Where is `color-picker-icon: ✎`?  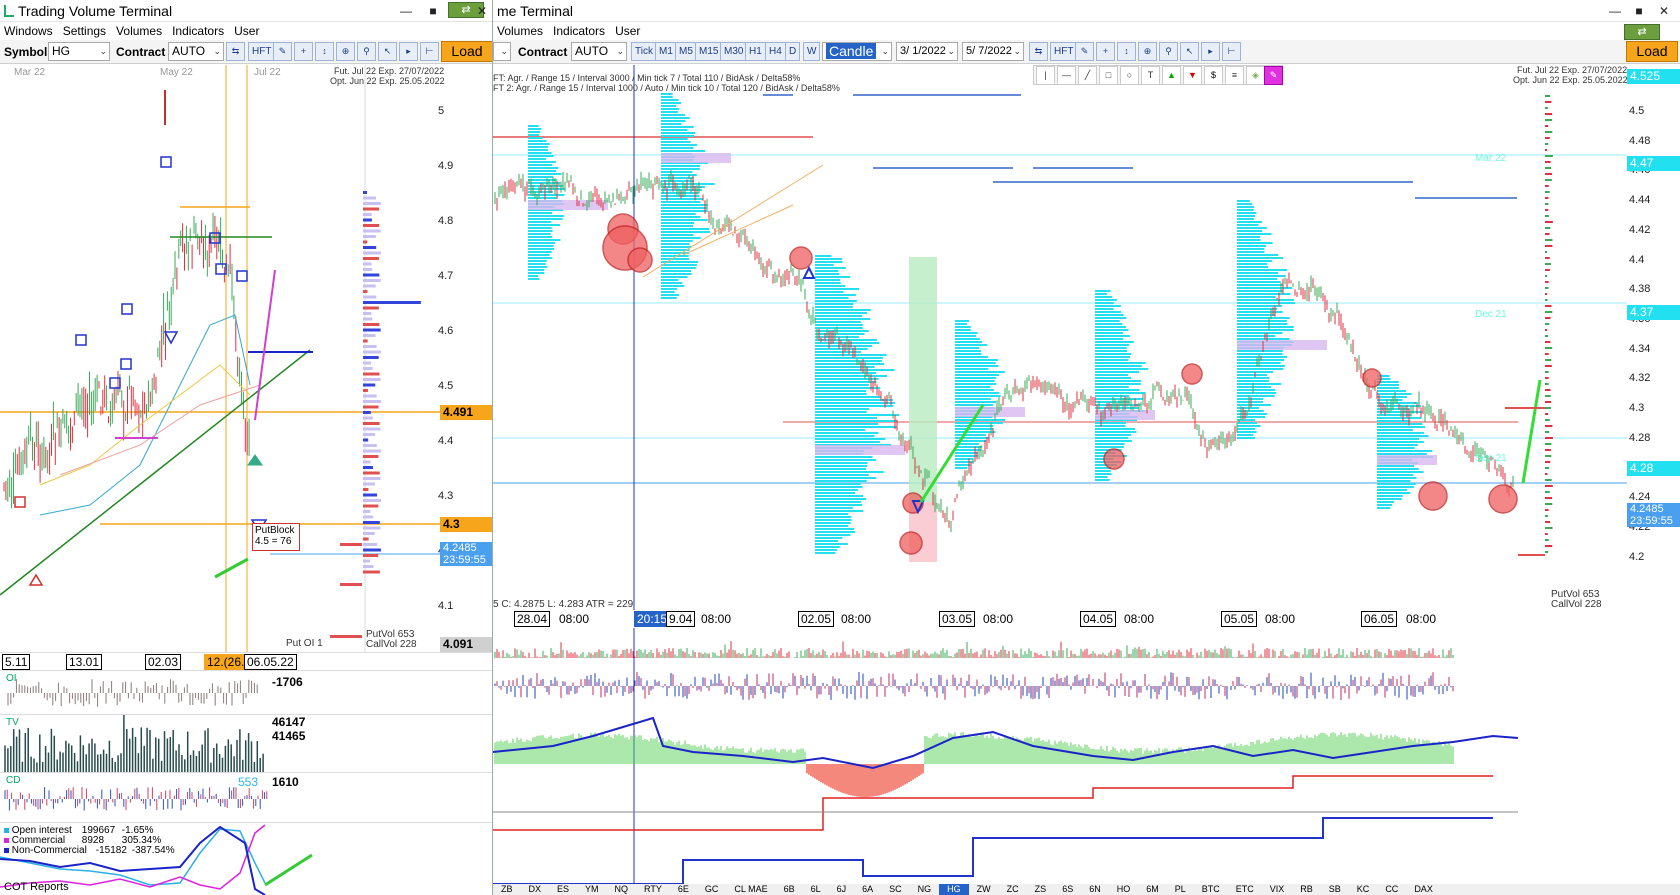
color-picker-icon: ✎ is located at coordinates (1273, 75).